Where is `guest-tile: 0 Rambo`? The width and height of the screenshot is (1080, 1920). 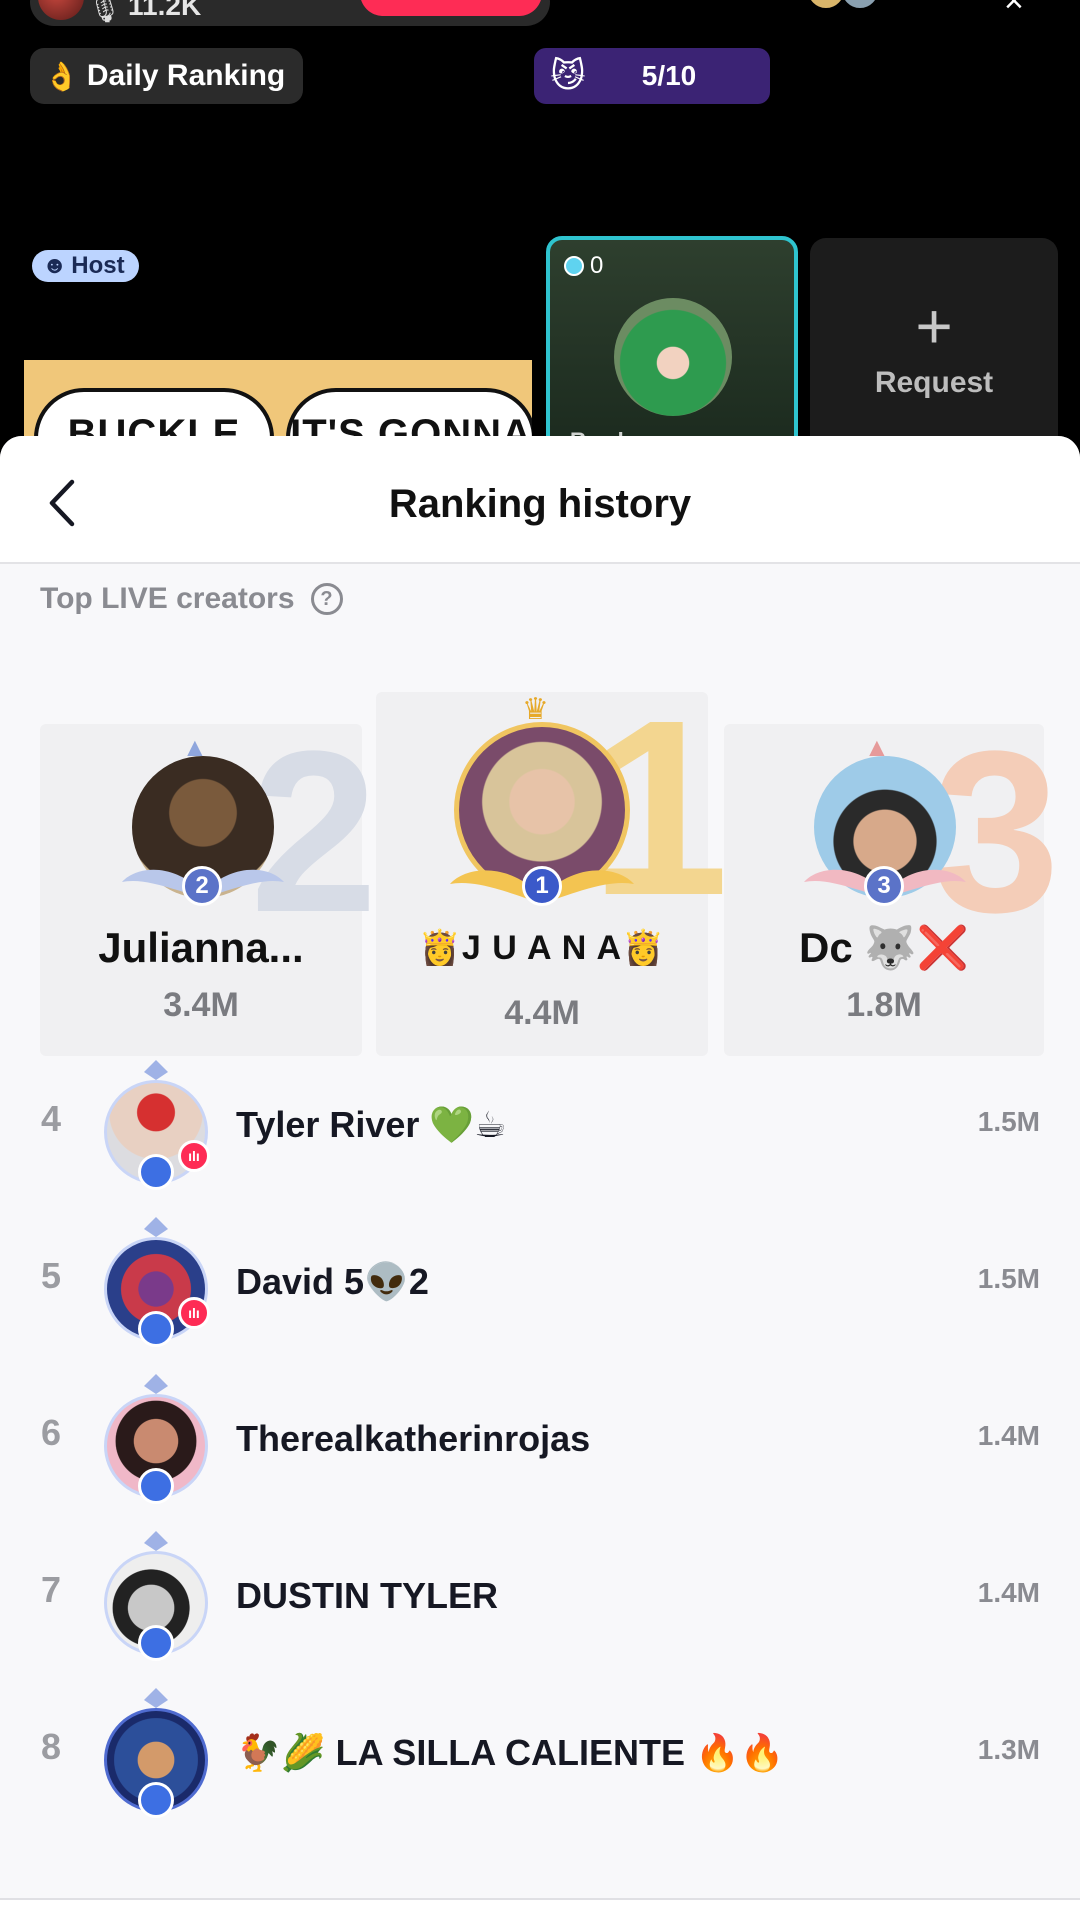 guest-tile: 0 Rambo is located at coordinates (672, 338).